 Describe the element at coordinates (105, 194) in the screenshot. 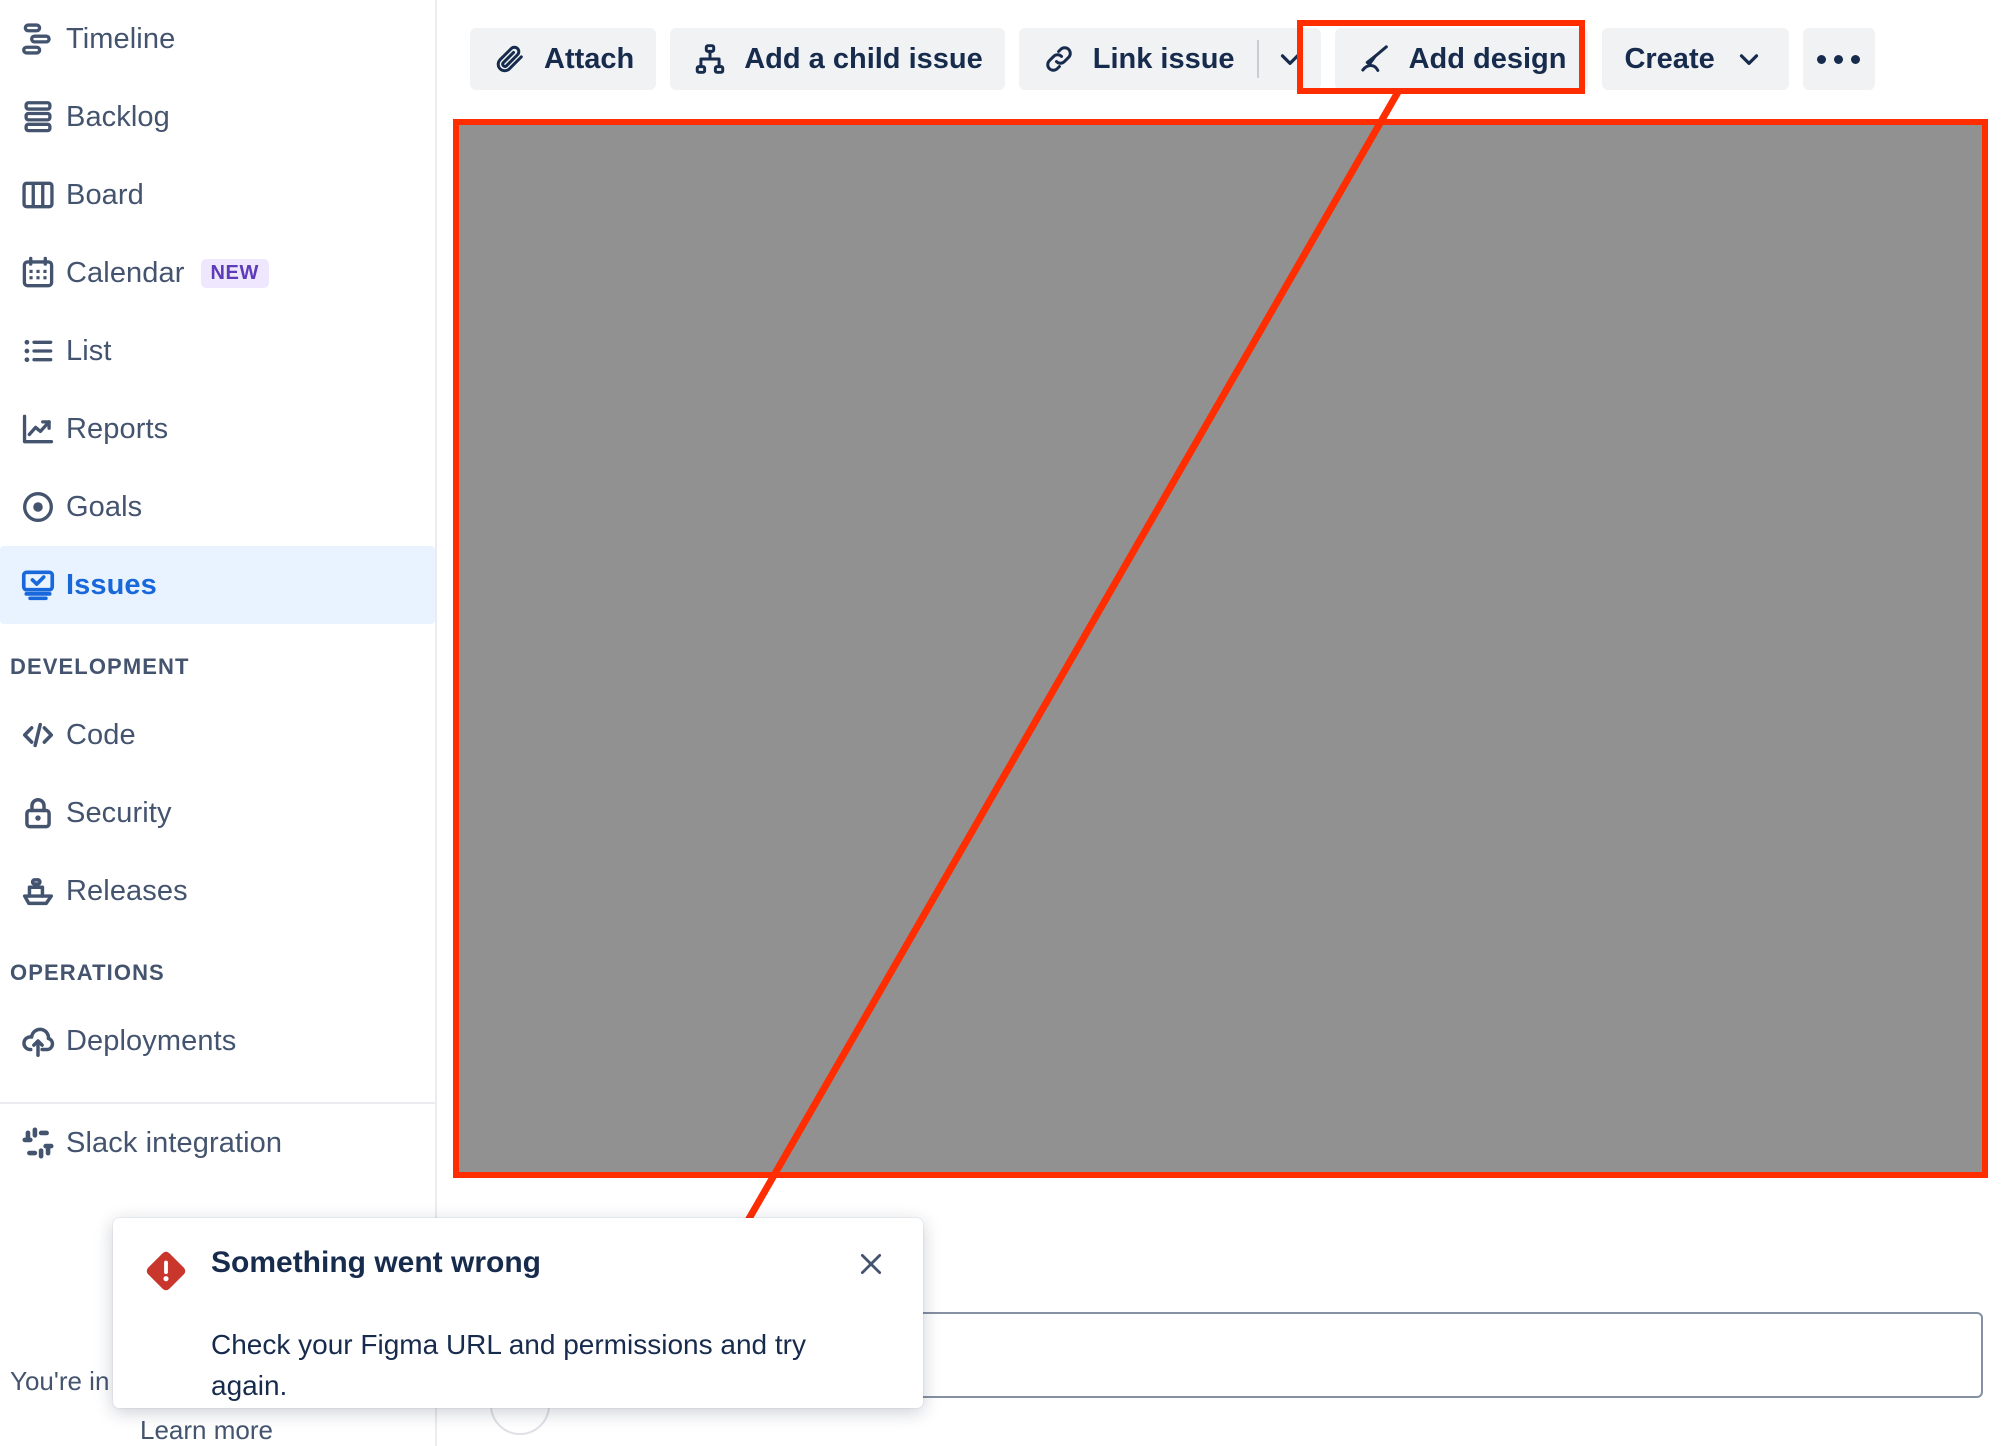

I see `sidebar-item-label: Board` at that location.